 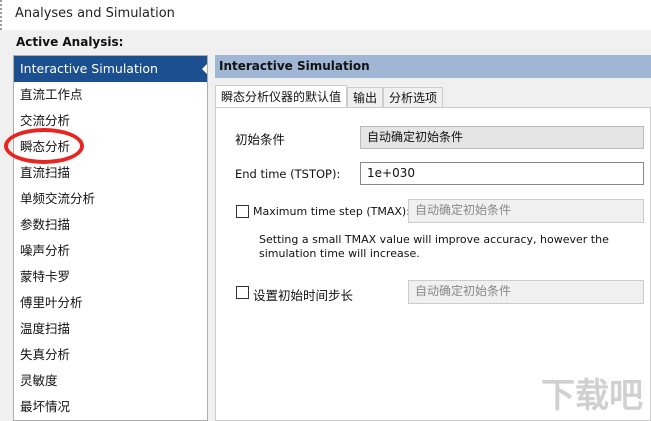 I want to click on tmax-input: 自动确定初始条件, so click(x=526, y=211).